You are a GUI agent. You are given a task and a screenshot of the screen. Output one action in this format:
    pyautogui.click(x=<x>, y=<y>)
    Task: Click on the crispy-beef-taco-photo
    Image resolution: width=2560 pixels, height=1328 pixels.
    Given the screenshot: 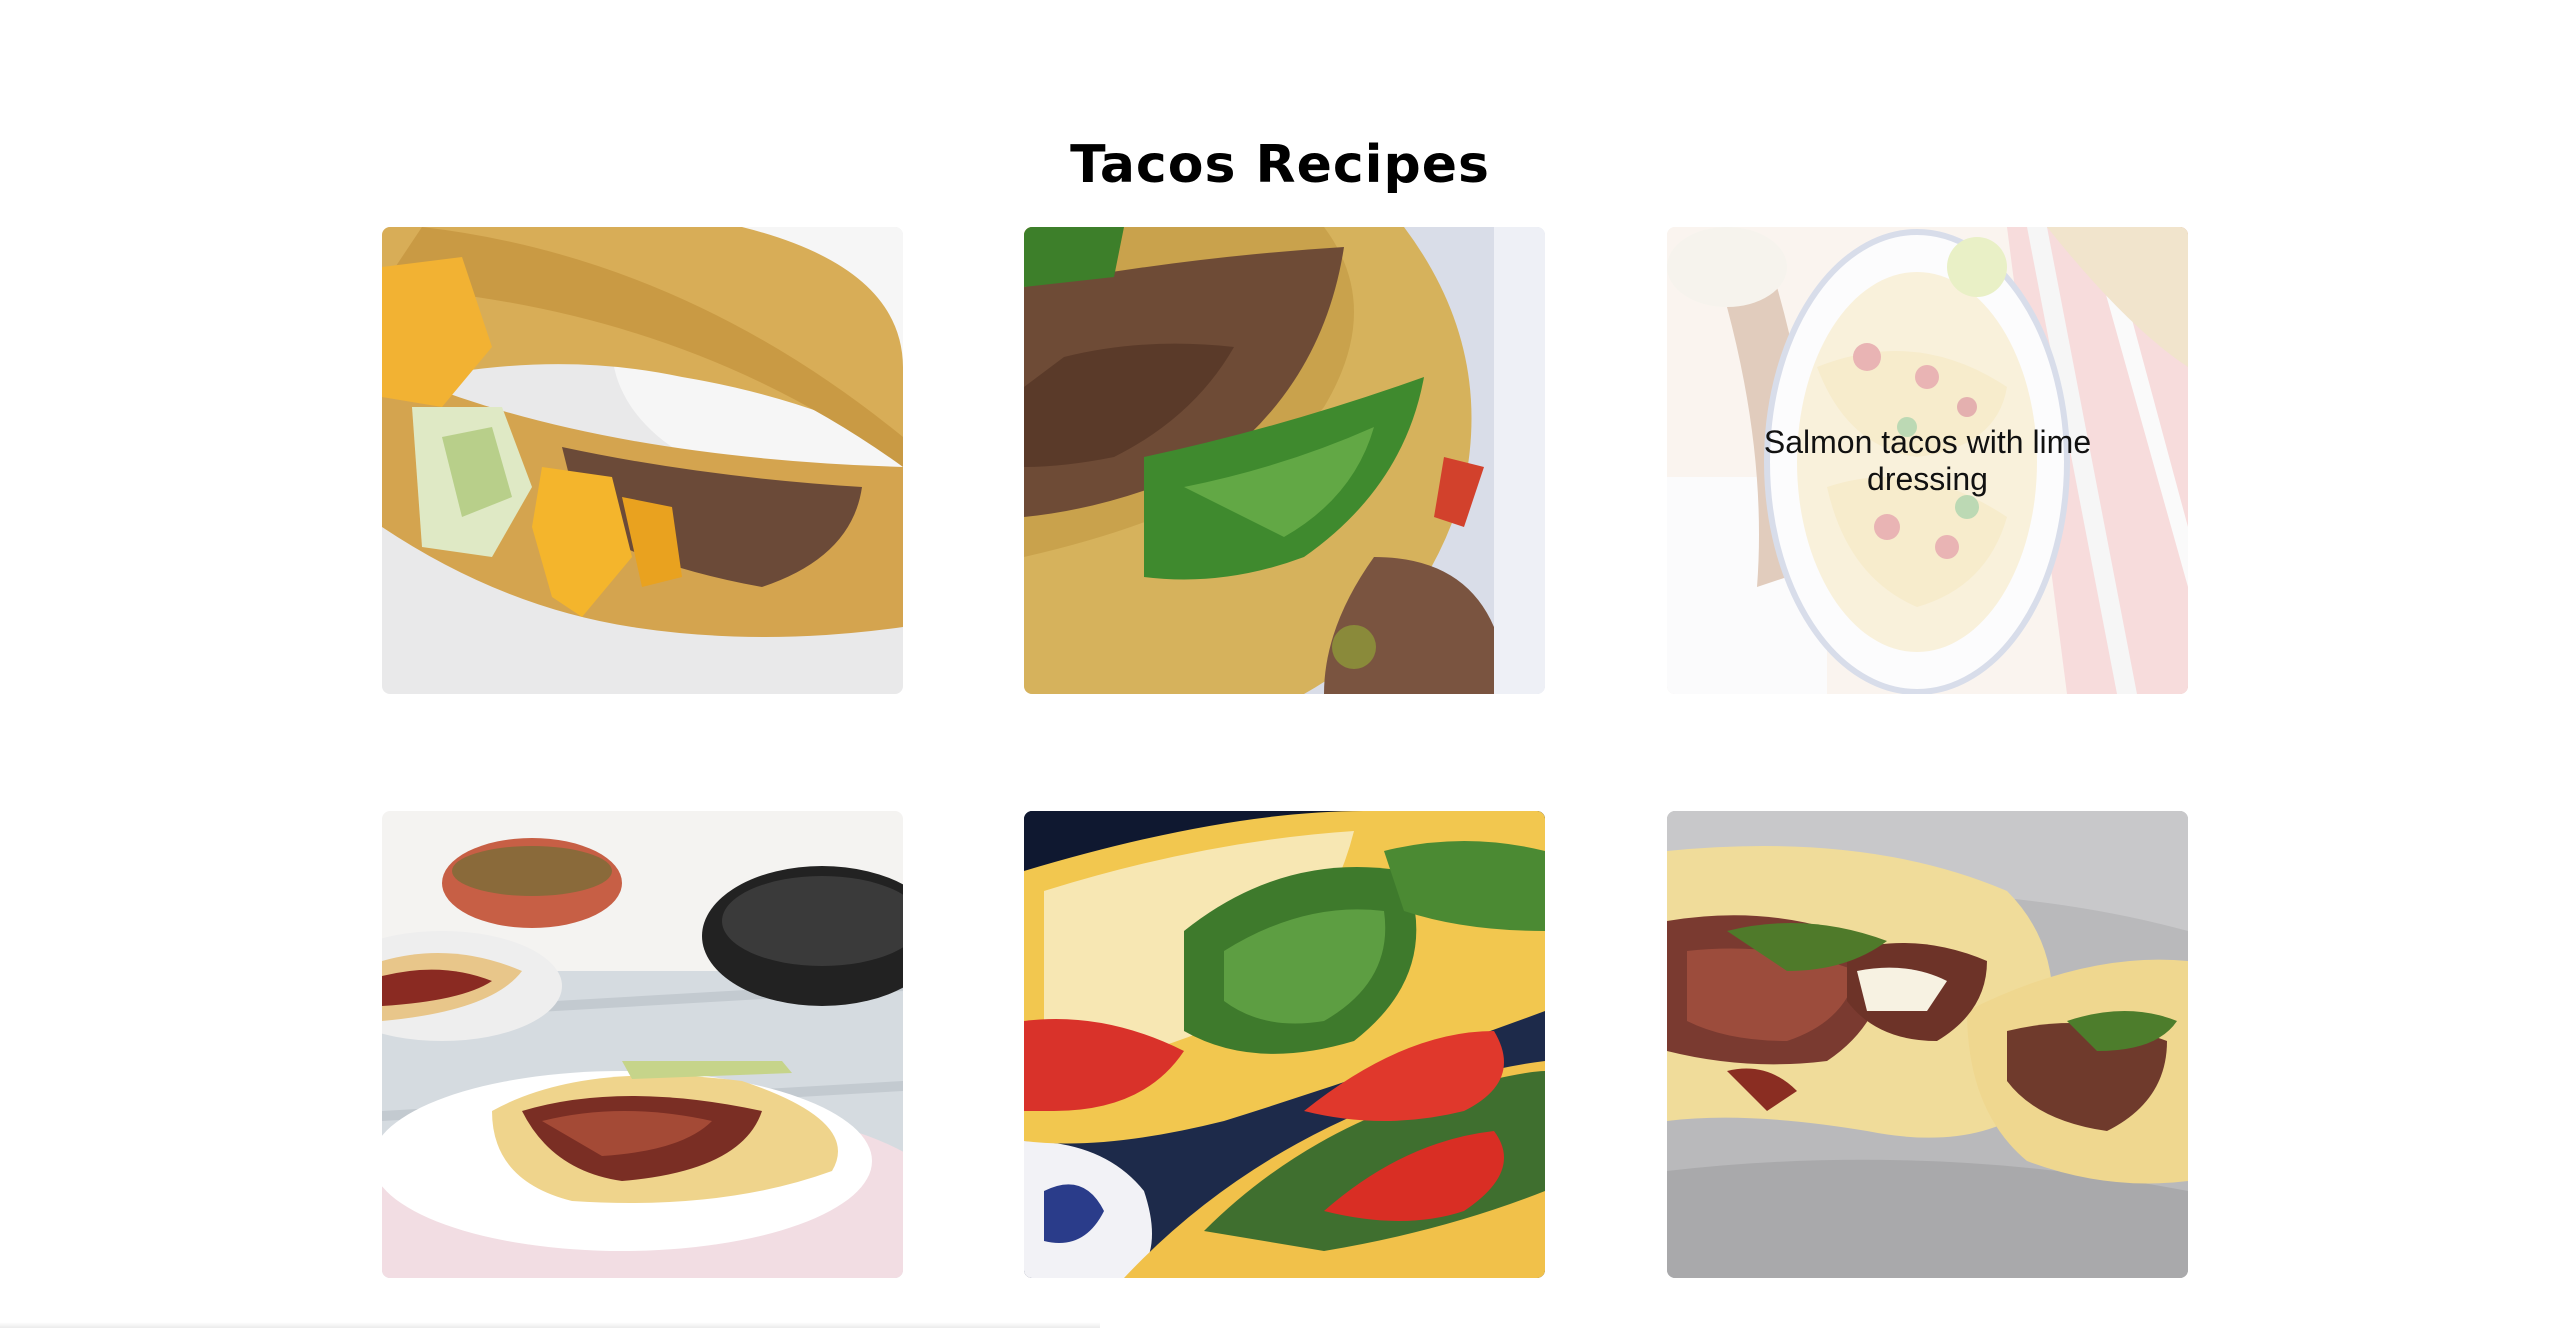 What is the action you would take?
    pyautogui.click(x=642, y=460)
    